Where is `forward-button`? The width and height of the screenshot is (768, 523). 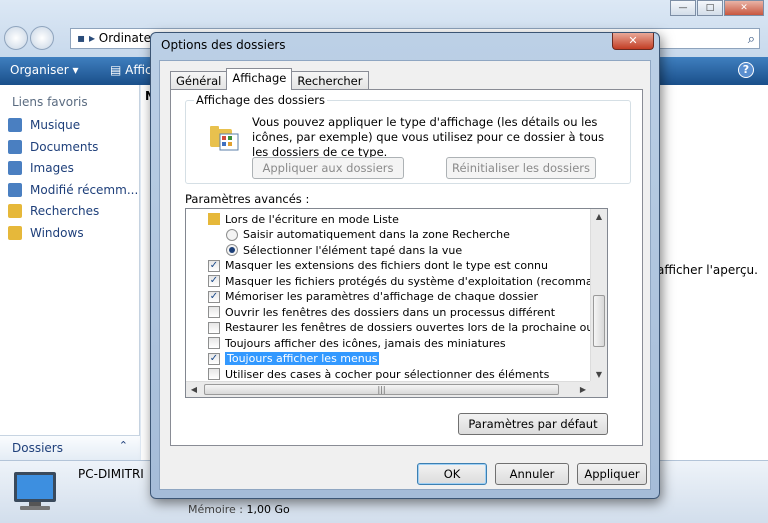
forward-button is located at coordinates (42, 38).